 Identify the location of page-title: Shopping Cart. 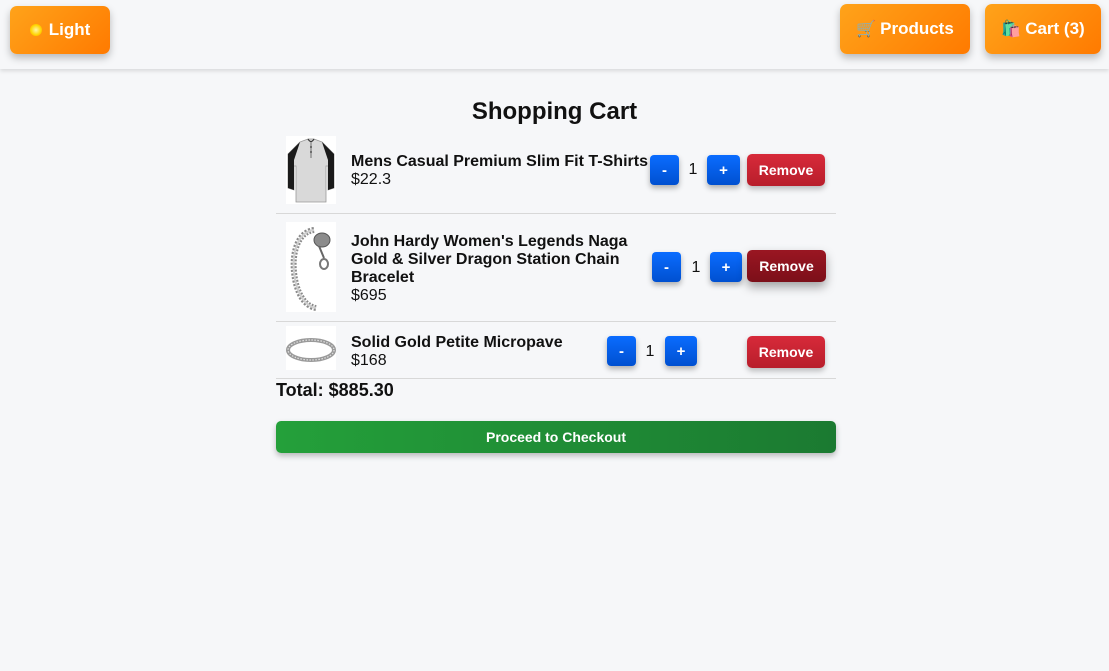
(554, 111).